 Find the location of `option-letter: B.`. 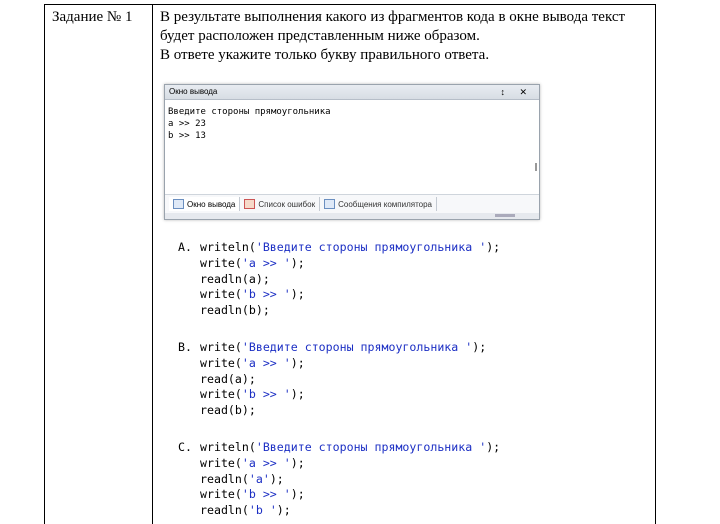

option-letter: B. is located at coordinates (185, 347).